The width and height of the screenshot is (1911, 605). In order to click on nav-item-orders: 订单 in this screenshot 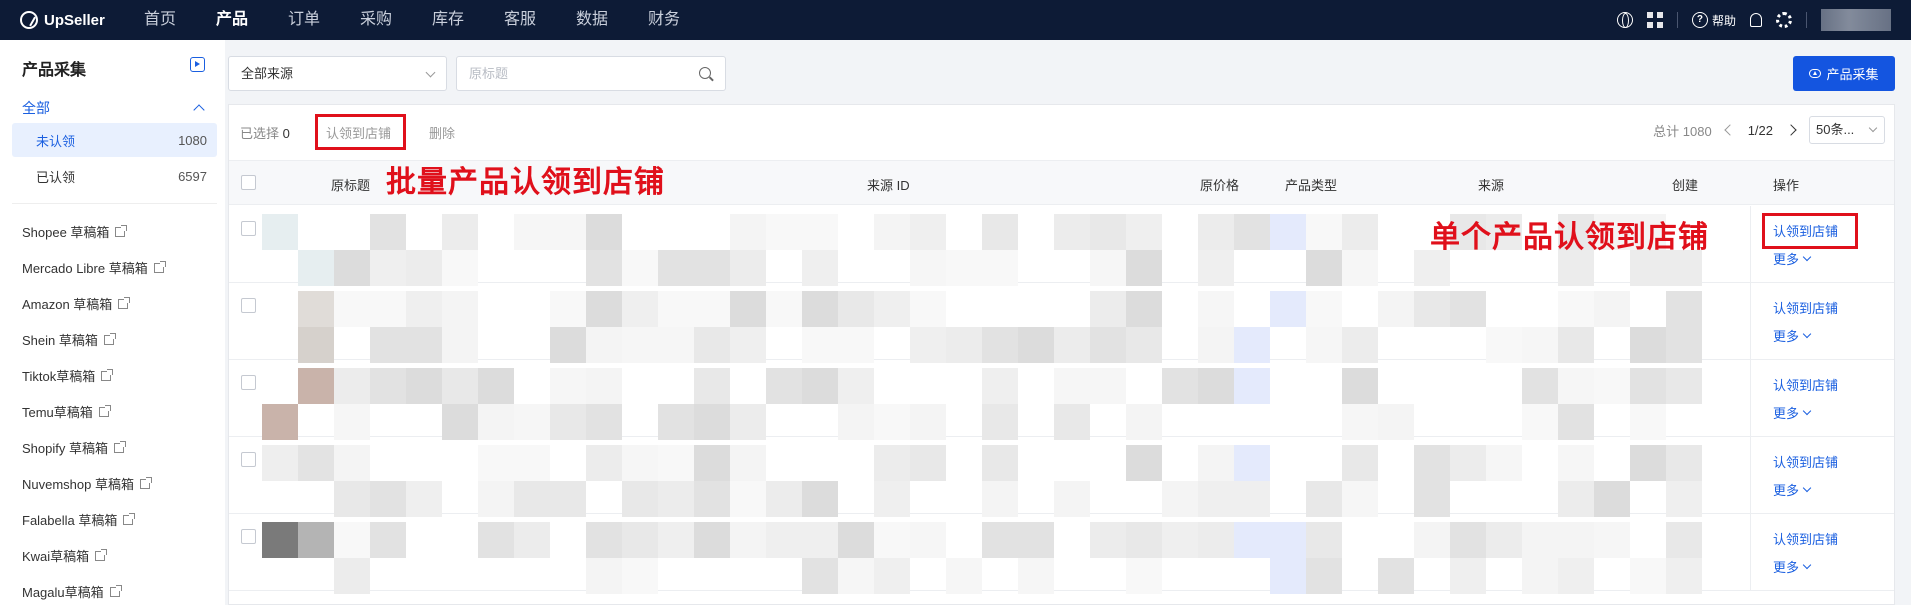, I will do `click(324, 20)`.